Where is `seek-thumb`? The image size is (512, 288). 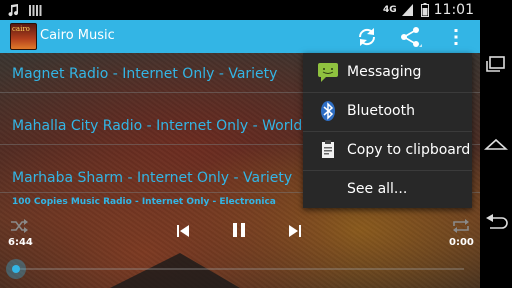
seek-thumb is located at coordinates (16, 269).